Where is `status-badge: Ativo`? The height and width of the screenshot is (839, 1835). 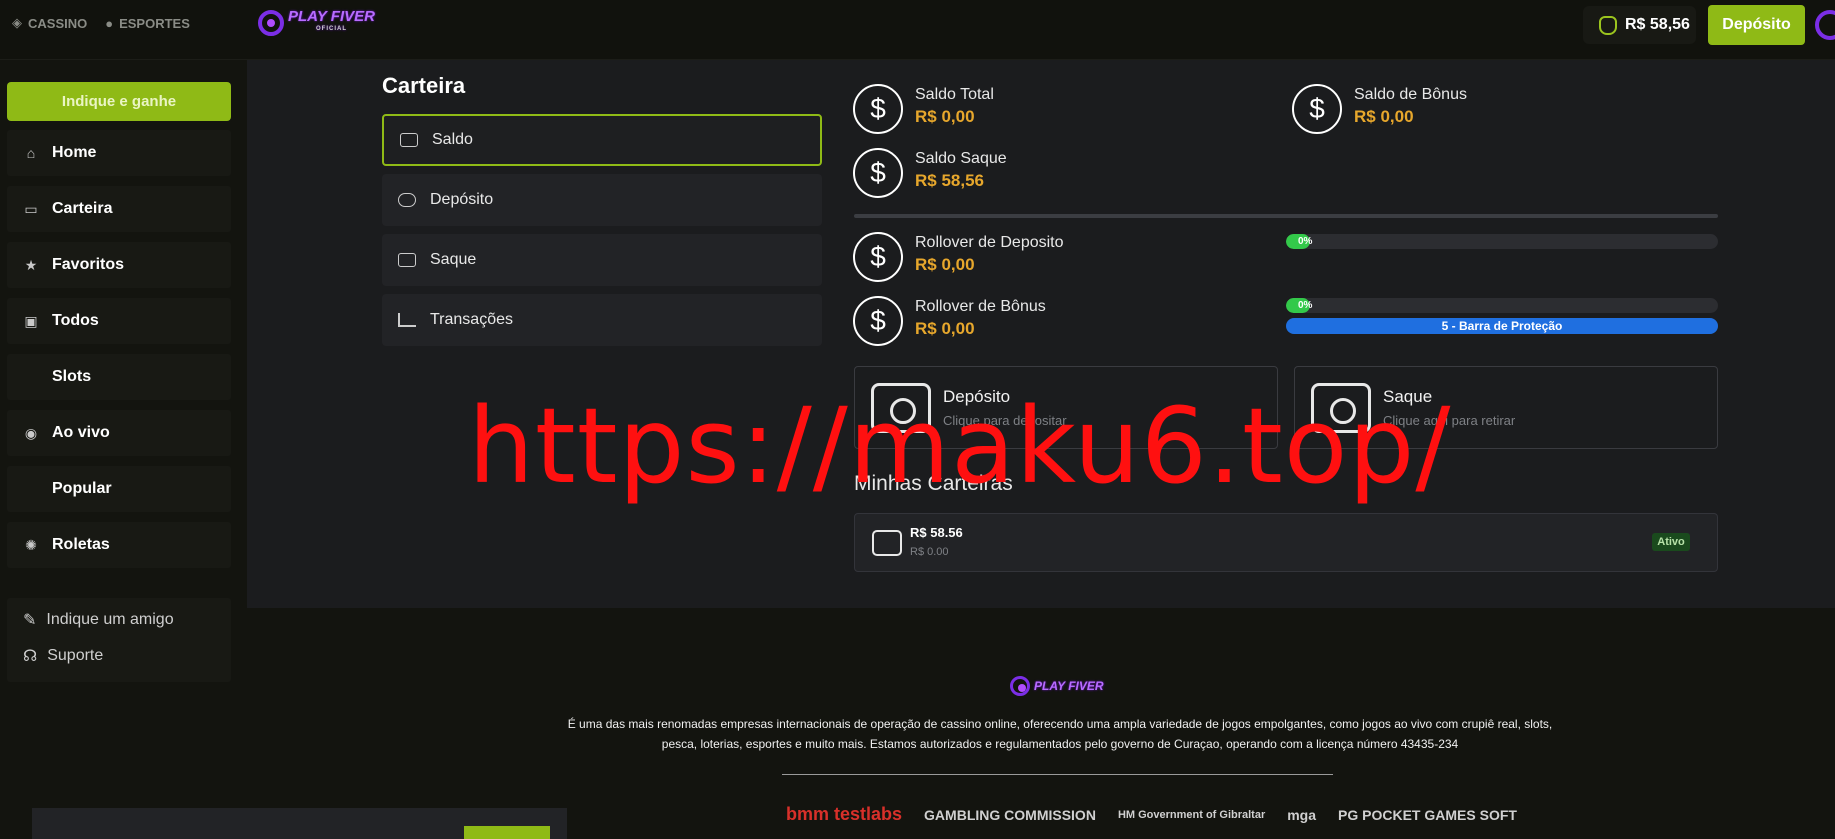 status-badge: Ativo is located at coordinates (1671, 542).